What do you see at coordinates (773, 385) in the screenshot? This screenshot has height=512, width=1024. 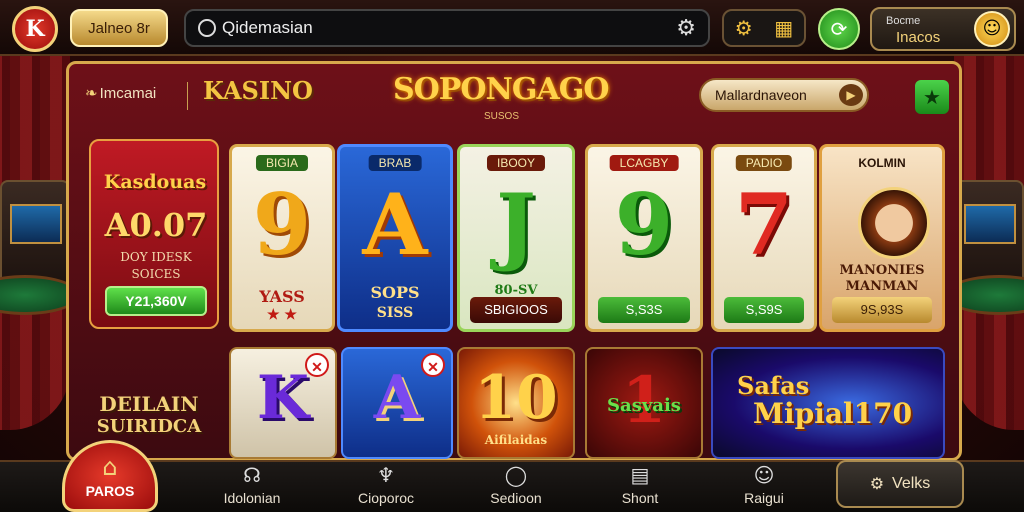 I see `tile-title: Safas` at bounding box center [773, 385].